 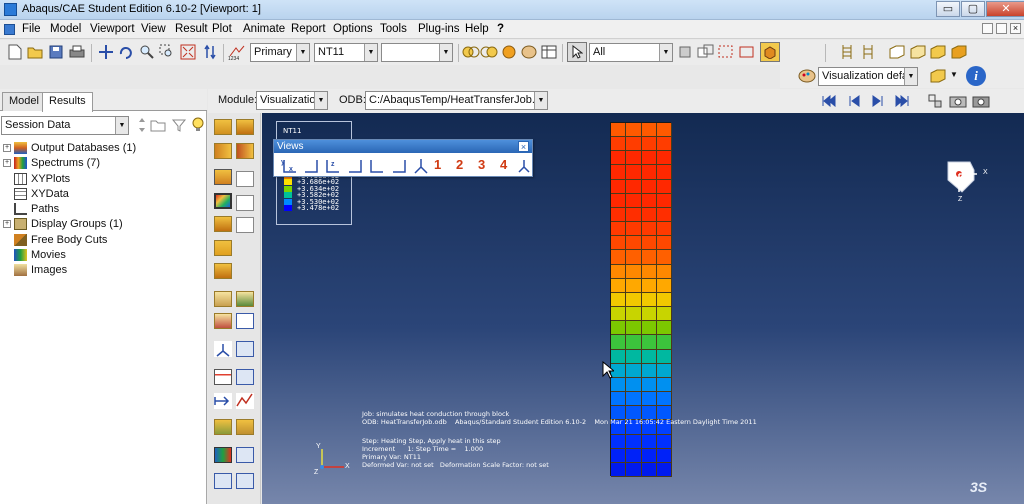 What do you see at coordinates (770, 52) in the screenshot?
I see `render-style-icon` at bounding box center [770, 52].